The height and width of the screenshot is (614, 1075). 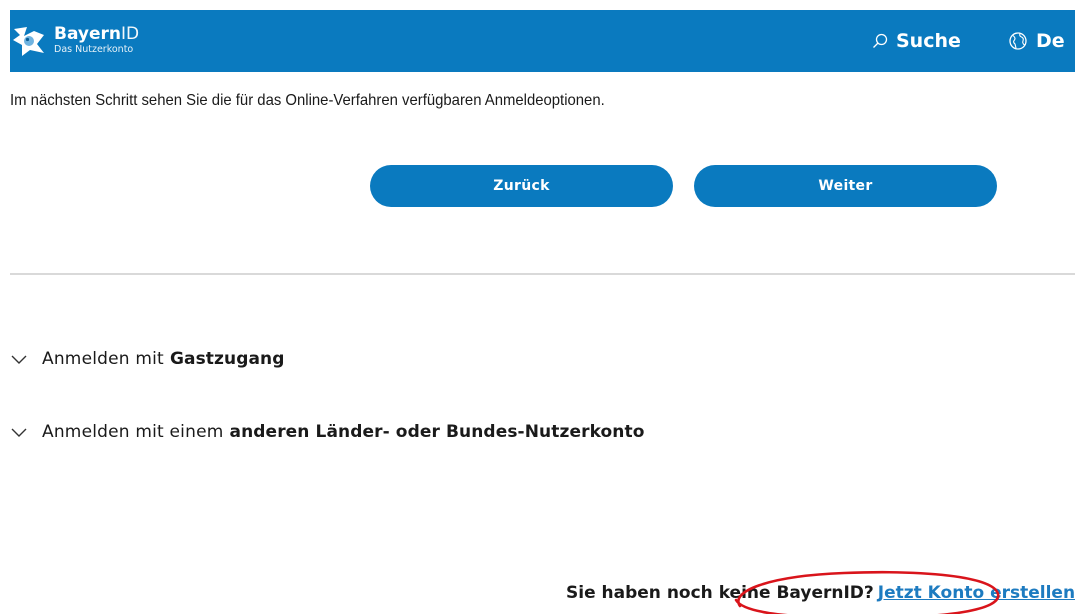 I want to click on search-icon, so click(x=880, y=40).